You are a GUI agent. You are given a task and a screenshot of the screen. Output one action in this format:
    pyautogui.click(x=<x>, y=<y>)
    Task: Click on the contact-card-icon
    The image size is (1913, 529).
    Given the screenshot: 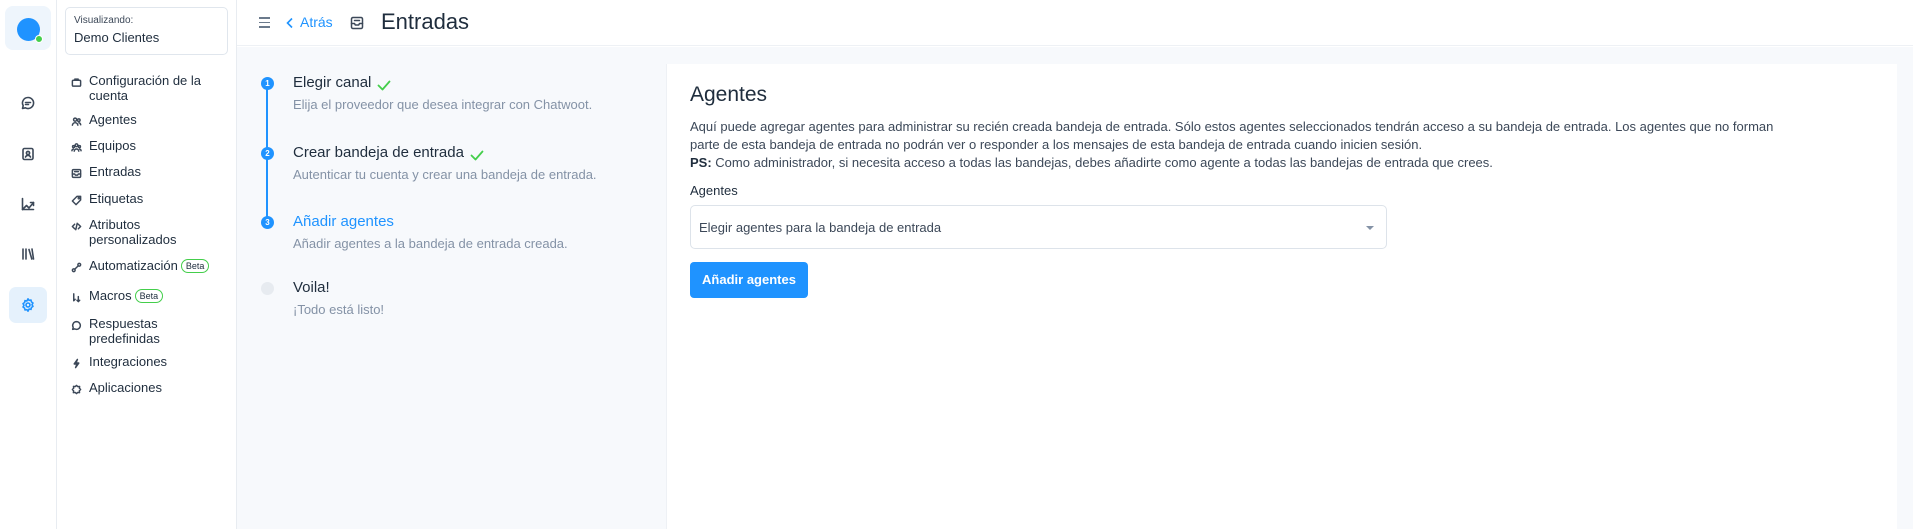 What is the action you would take?
    pyautogui.click(x=28, y=154)
    